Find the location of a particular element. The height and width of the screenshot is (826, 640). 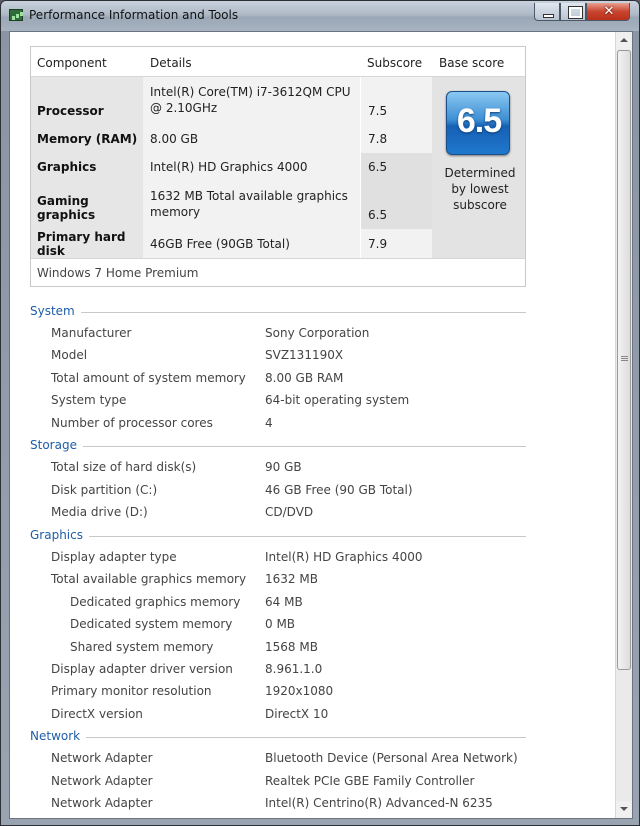

component-name: Gaming graphics is located at coordinates (87, 205).